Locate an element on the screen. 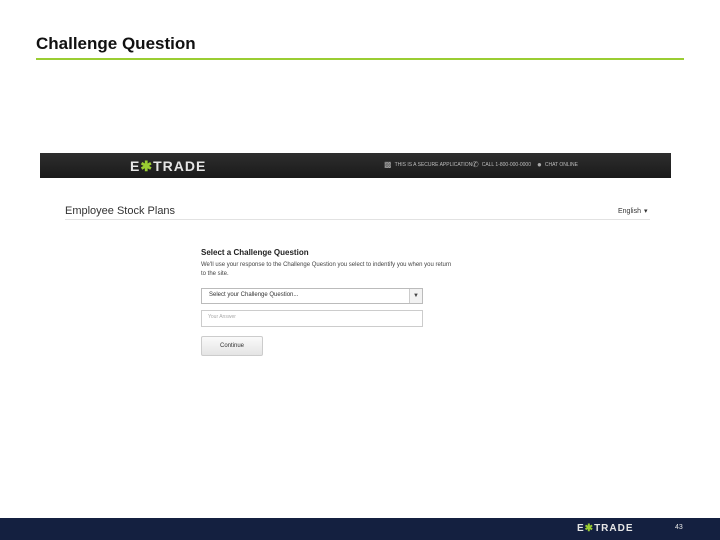 Image resolution: width=720 pixels, height=540 pixels. answer-input: Your Answer is located at coordinates (312, 318).